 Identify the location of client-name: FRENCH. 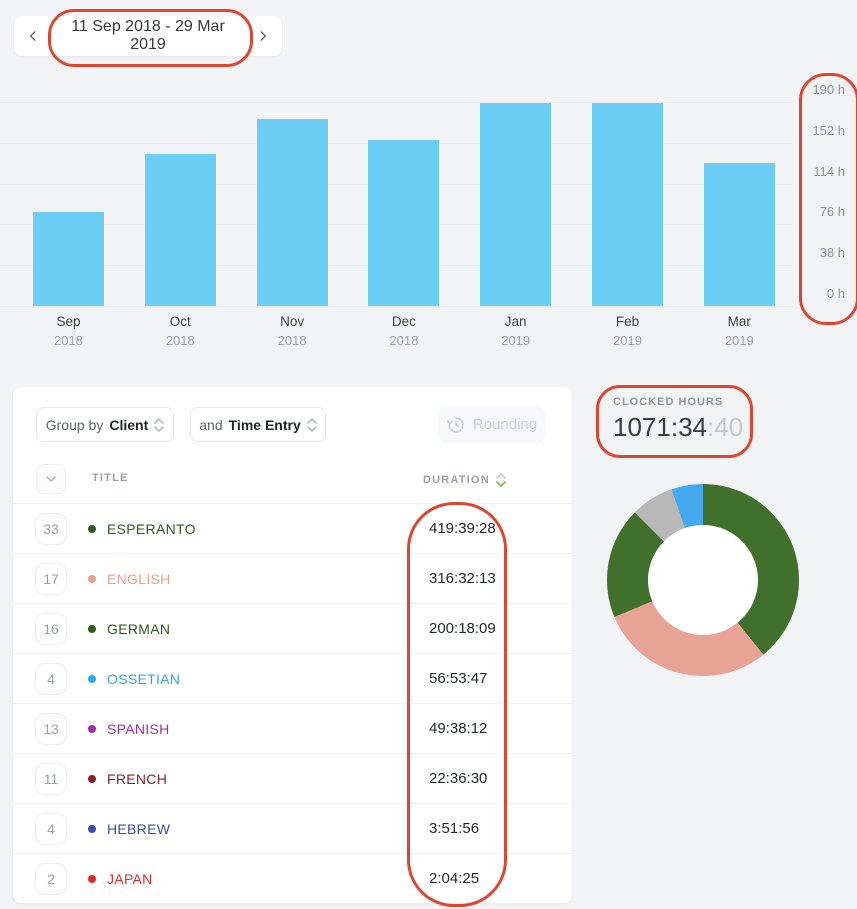
(137, 778).